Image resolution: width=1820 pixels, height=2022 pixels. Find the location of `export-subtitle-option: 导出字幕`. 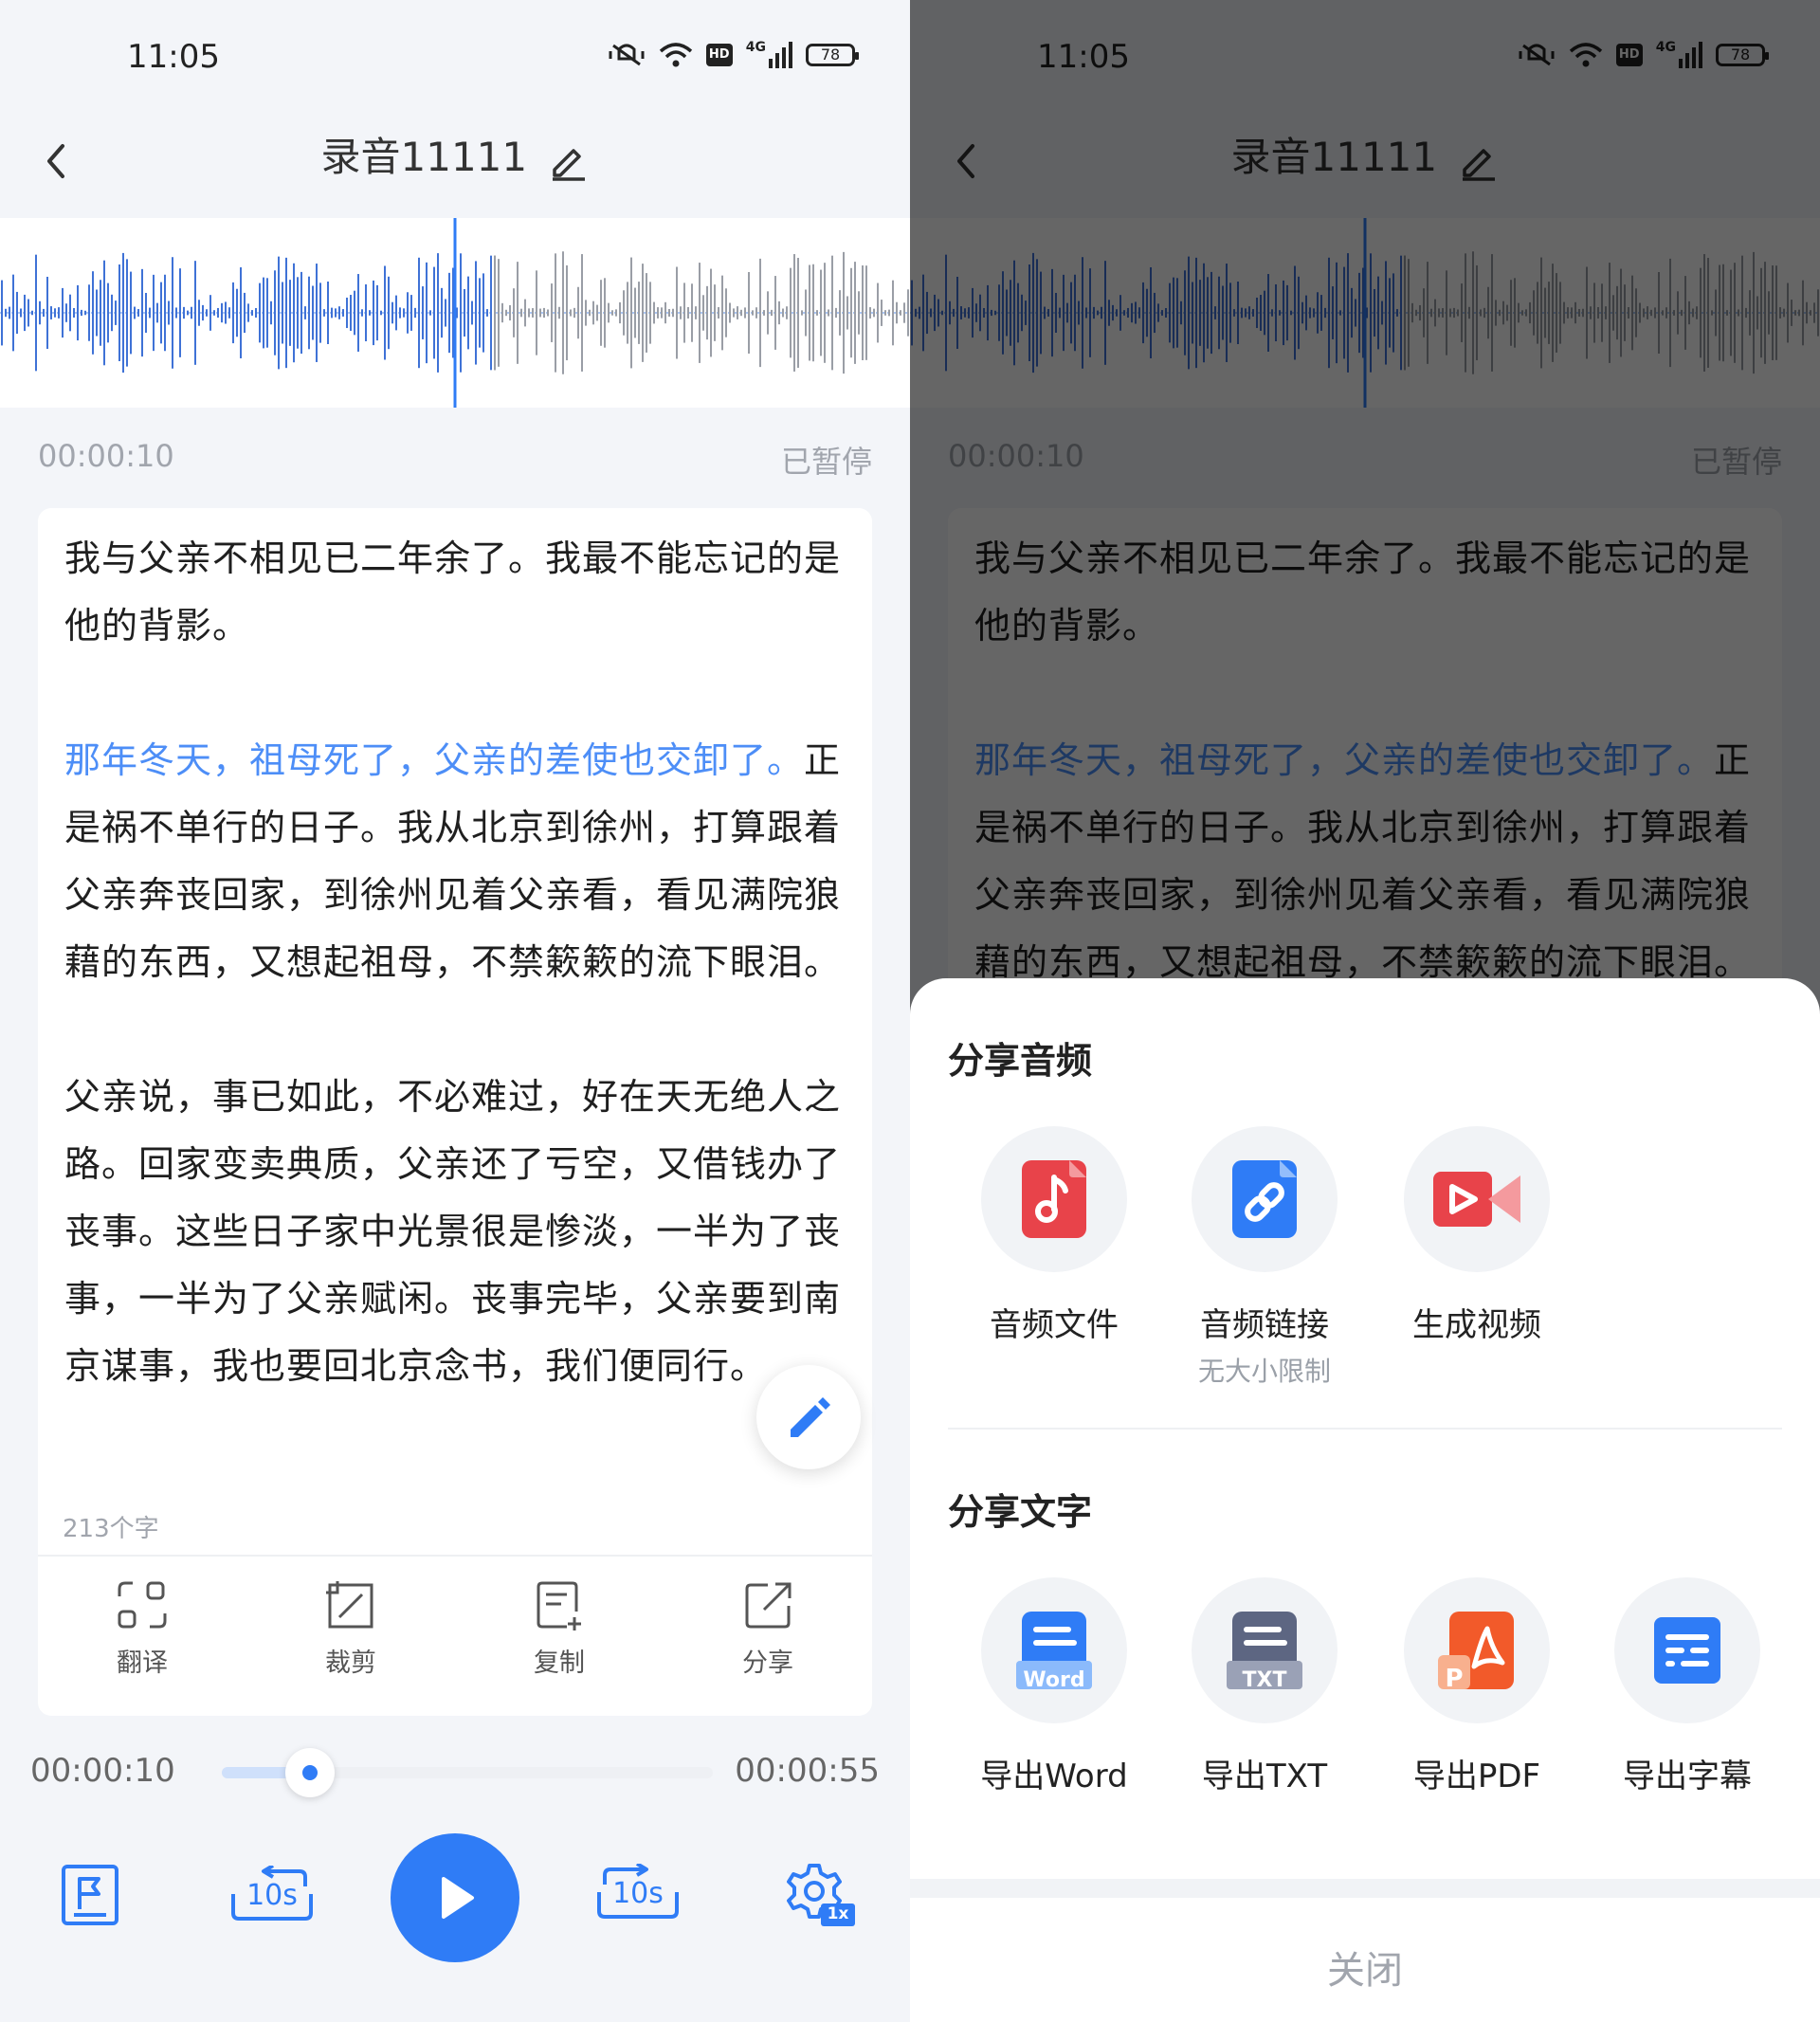

export-subtitle-option: 导出字幕 is located at coordinates (1687, 1686).